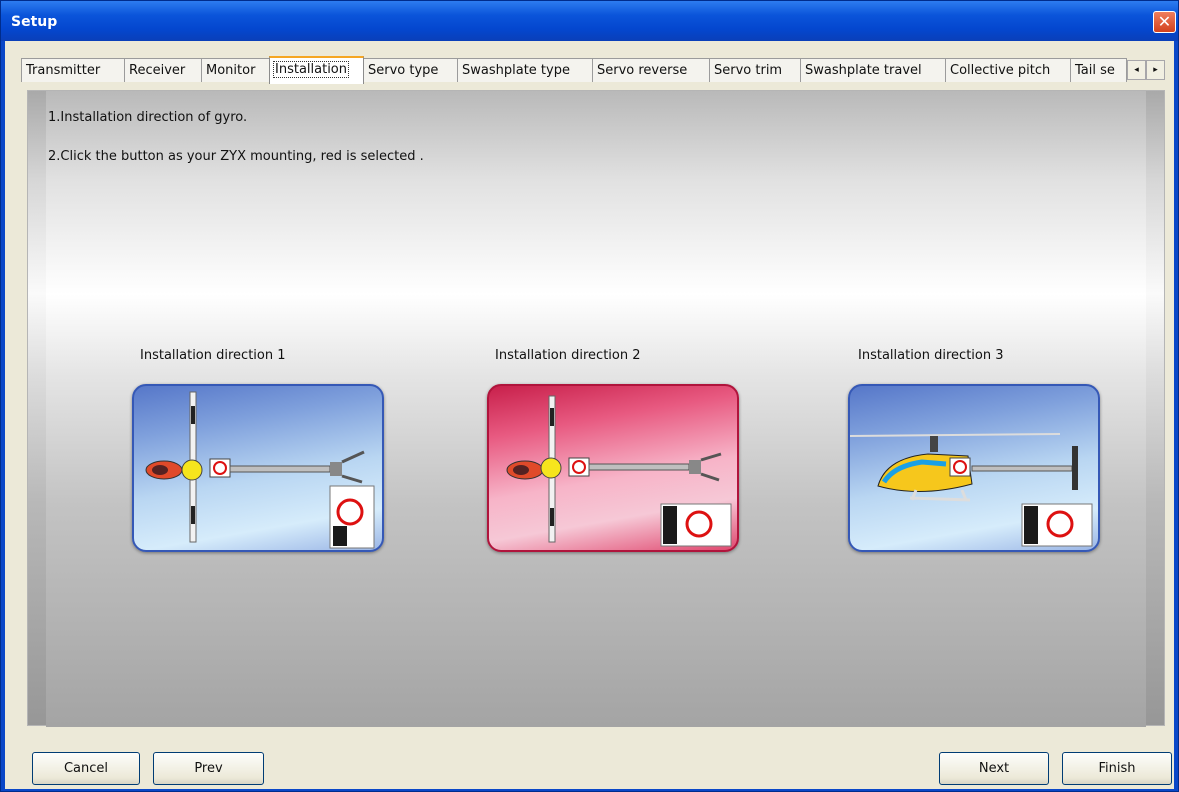  I want to click on tab-label: Servo trim, so click(748, 70).